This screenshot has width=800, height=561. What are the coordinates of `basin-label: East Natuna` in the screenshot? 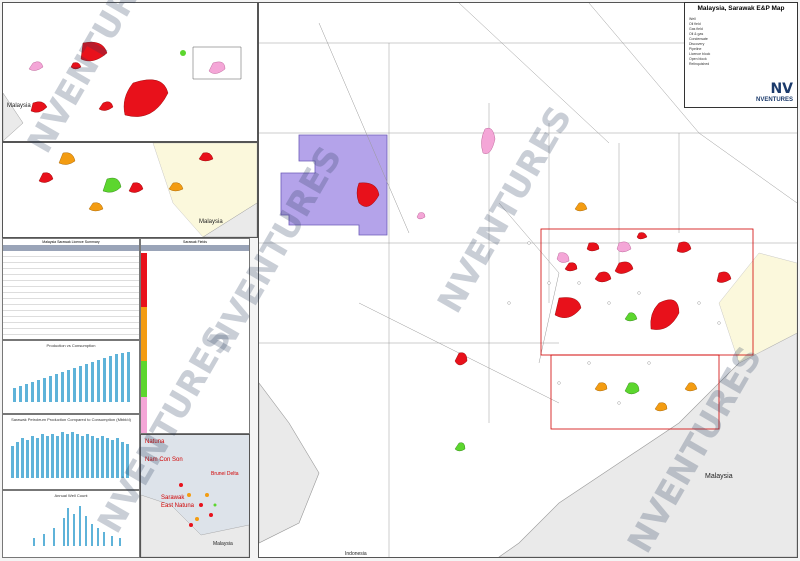 It's located at (178, 506).